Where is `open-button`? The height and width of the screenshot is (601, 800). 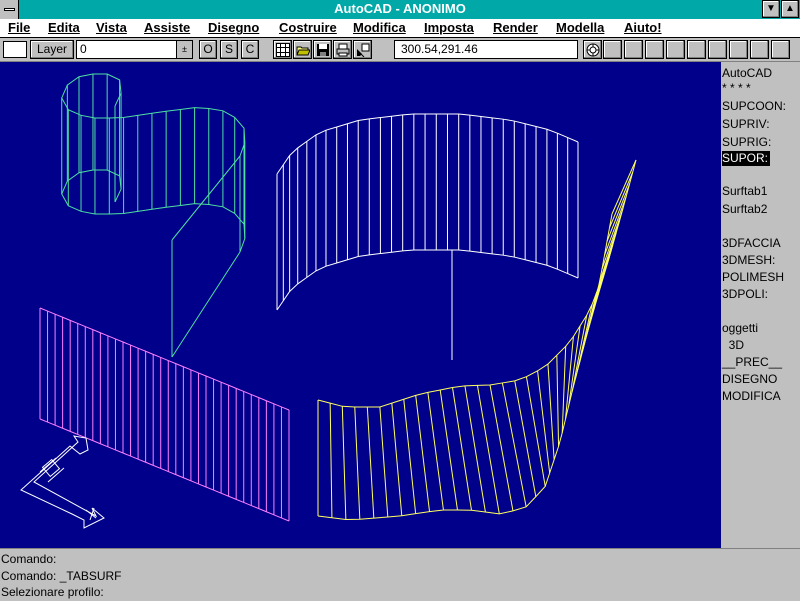 open-button is located at coordinates (302, 49).